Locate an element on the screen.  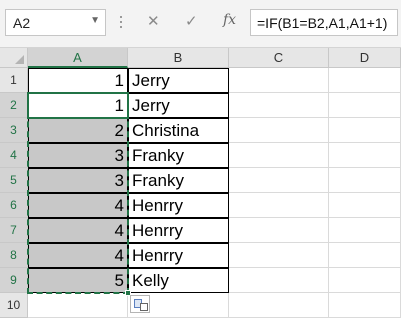
enter-icon: ✓ is located at coordinates (191, 21).